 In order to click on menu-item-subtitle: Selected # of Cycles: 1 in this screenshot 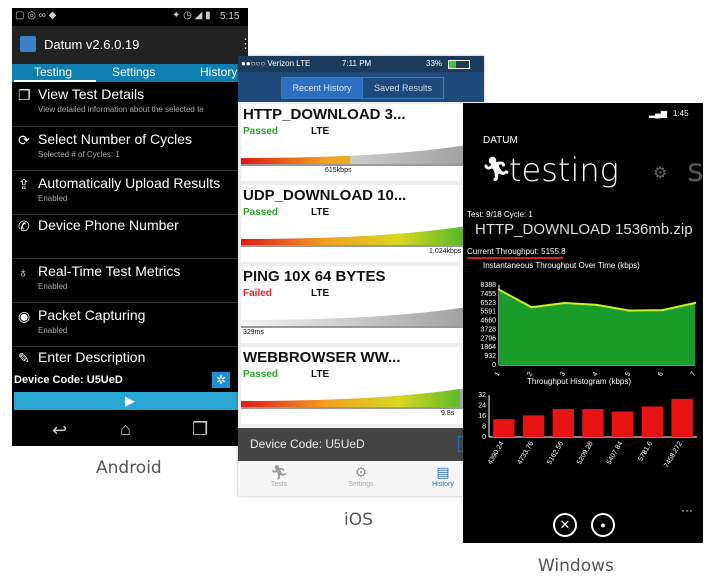, I will do `click(79, 154)`.